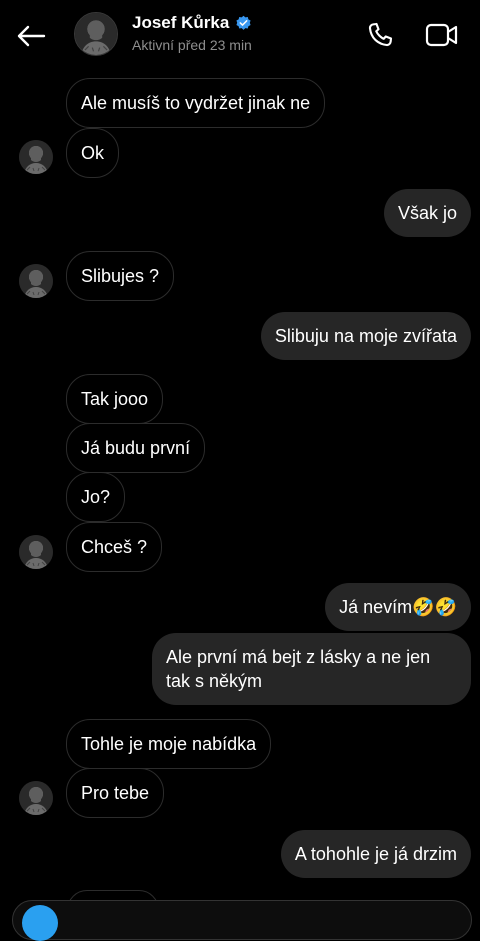 The image size is (480, 941). Describe the element at coordinates (93, 153) in the screenshot. I see `message-incoming: Ok` at that location.